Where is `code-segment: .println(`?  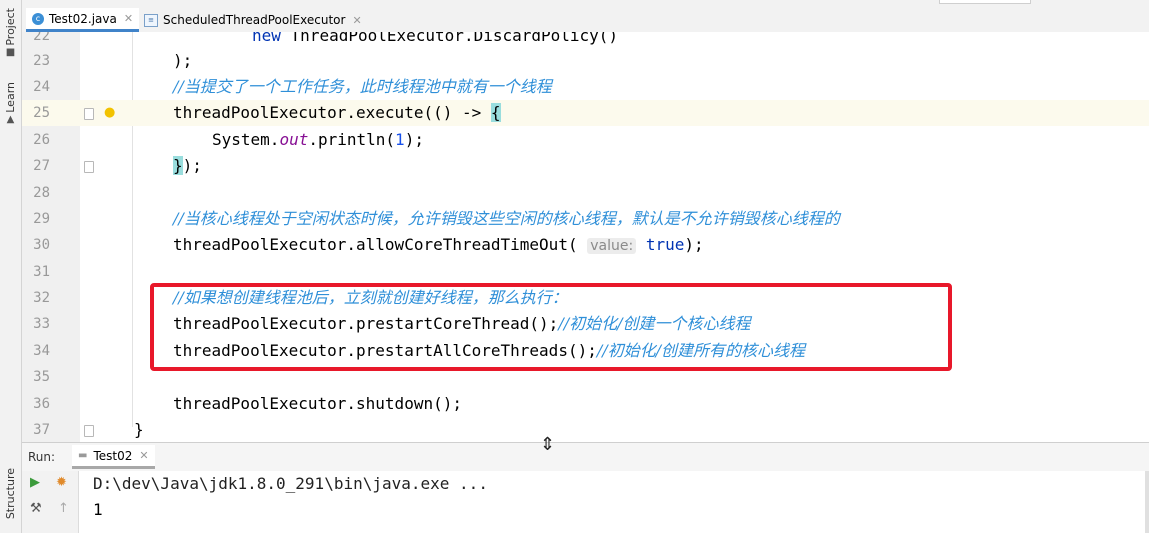
code-segment: .println( is located at coordinates (352, 139).